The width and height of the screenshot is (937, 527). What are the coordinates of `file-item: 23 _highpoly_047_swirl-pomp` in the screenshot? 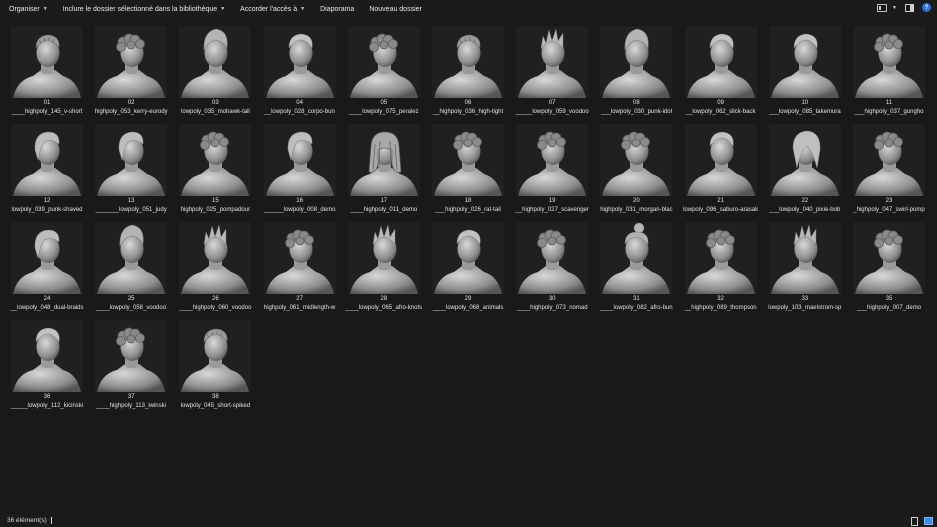 It's located at (889, 170).